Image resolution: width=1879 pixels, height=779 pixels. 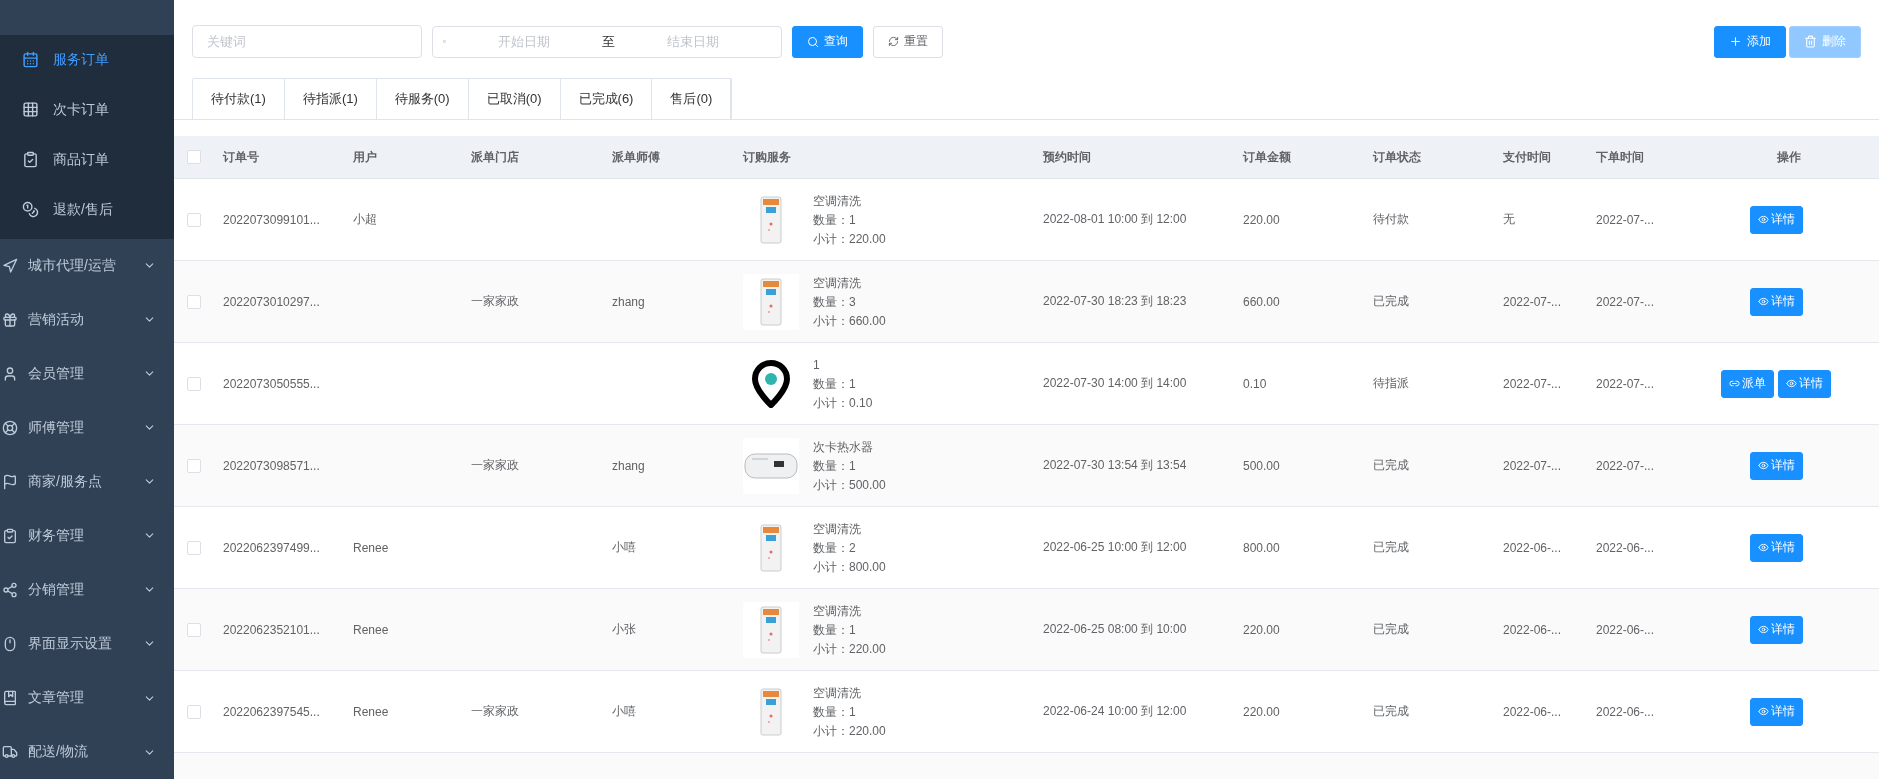 What do you see at coordinates (1735, 41) in the screenshot?
I see `plus-icon` at bounding box center [1735, 41].